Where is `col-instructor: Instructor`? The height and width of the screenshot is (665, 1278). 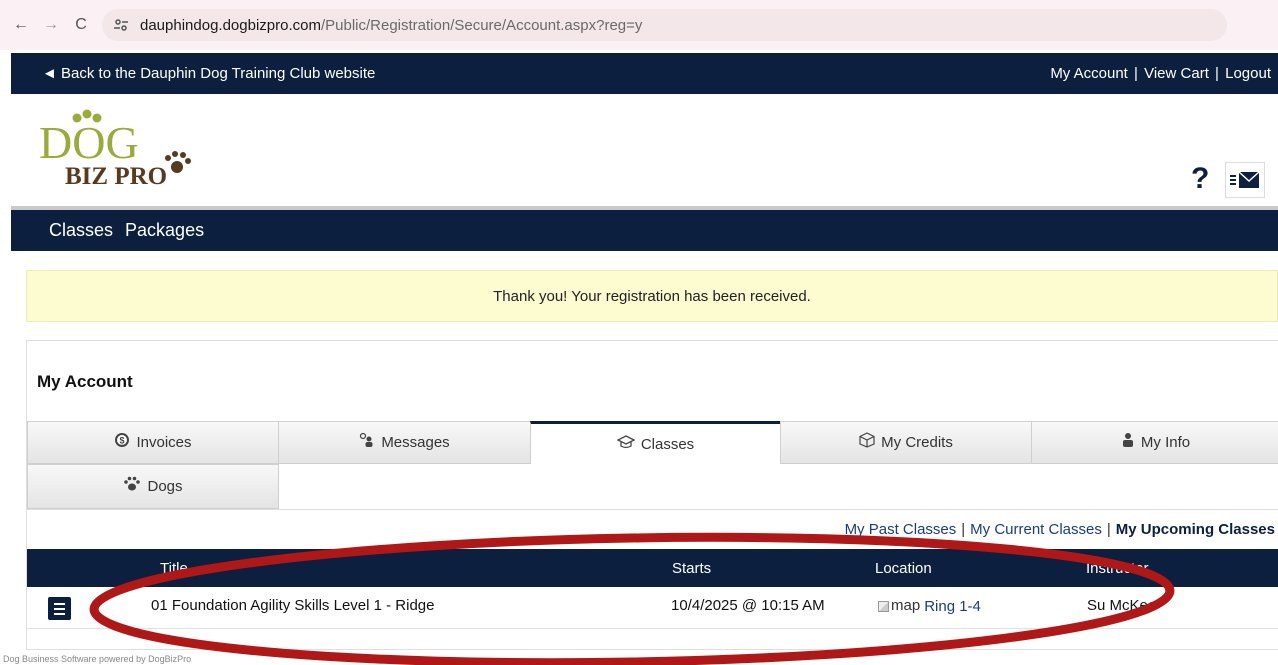 col-instructor: Instructor is located at coordinates (1117, 568).